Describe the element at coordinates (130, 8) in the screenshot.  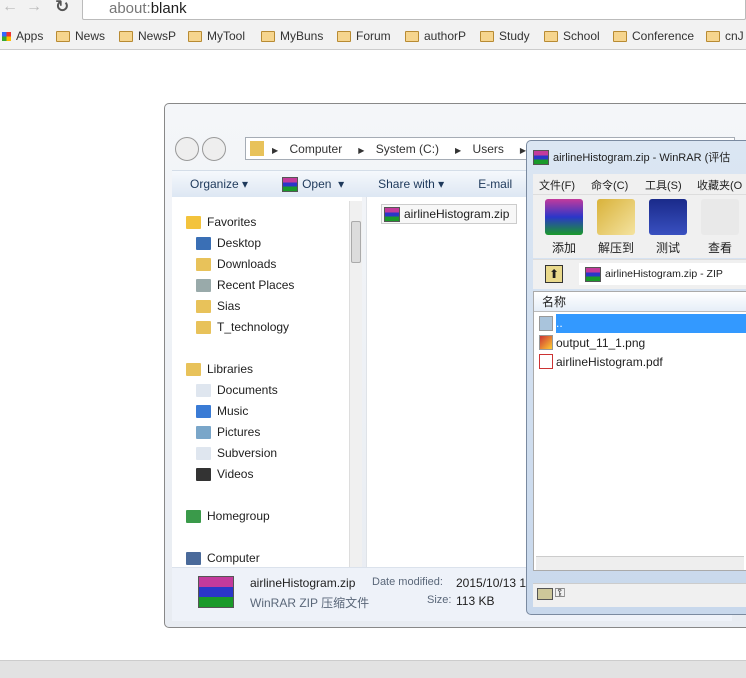
I see `url-scheme: about:` at that location.